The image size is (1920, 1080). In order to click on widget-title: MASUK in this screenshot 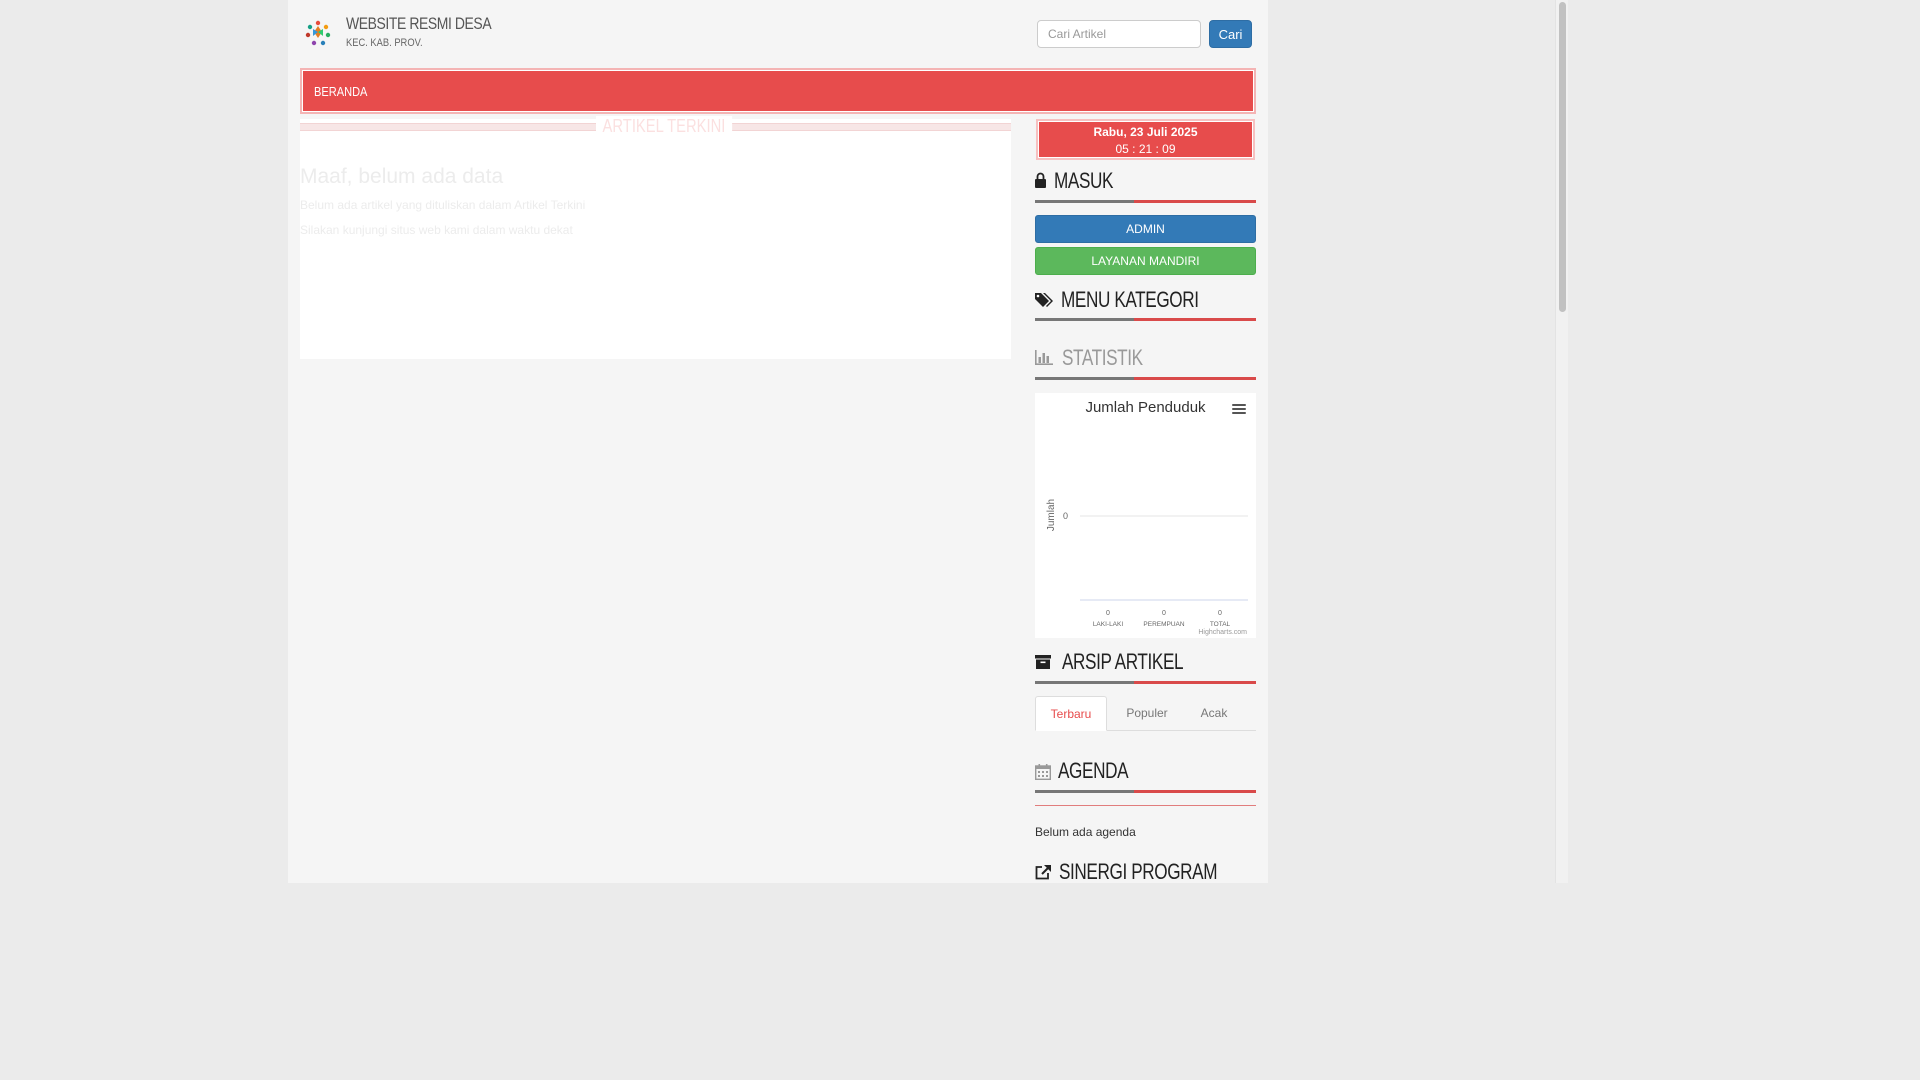, I will do `click(1084, 180)`.